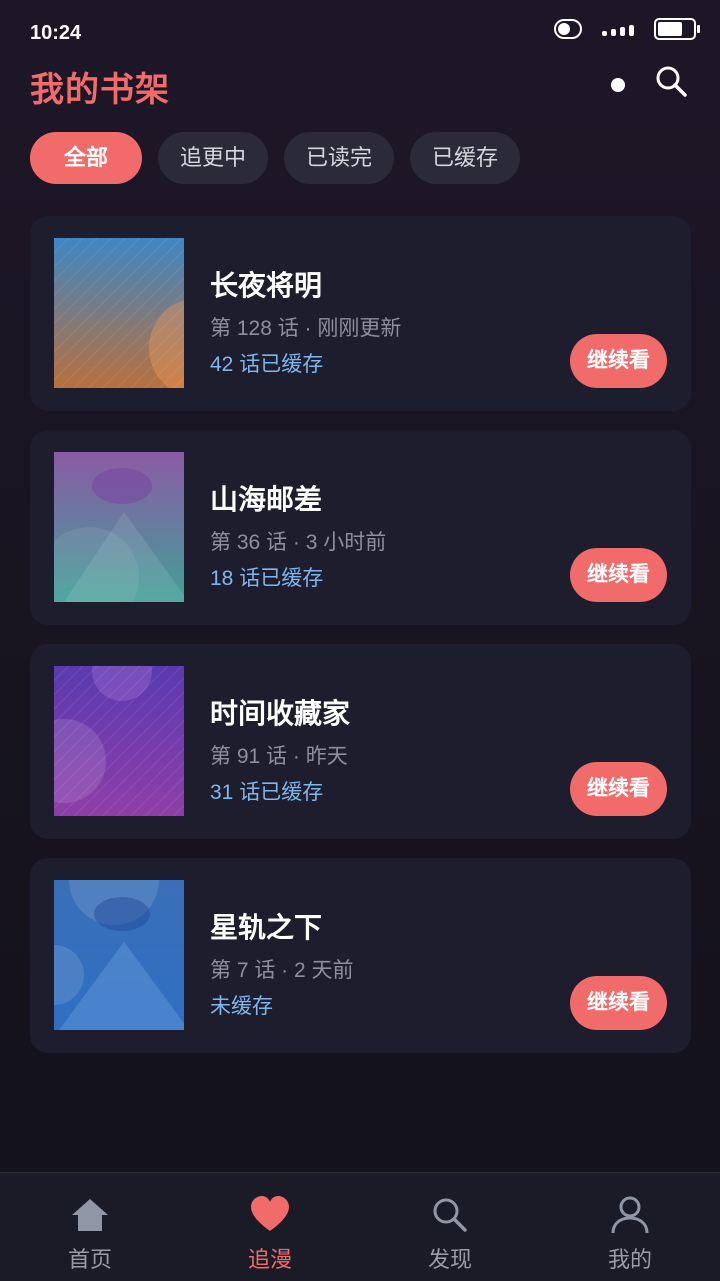  I want to click on tab-profile: 我的, so click(630, 1227).